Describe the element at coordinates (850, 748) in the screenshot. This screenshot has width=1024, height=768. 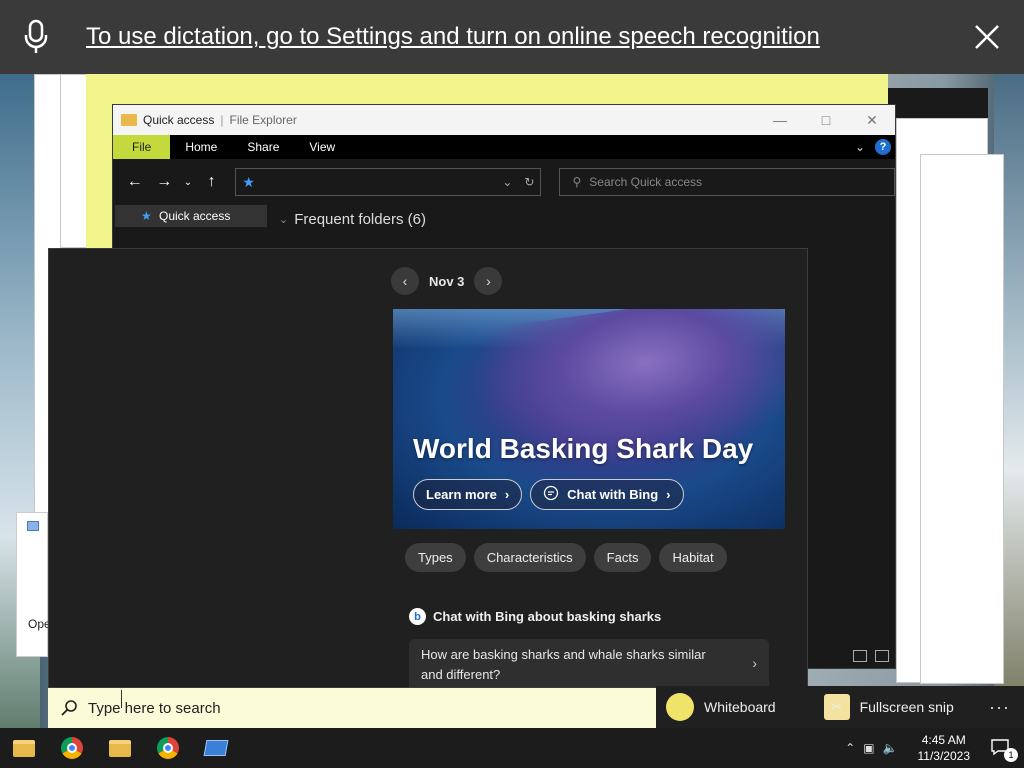
I see `chevron-up-icon: ⌃` at that location.